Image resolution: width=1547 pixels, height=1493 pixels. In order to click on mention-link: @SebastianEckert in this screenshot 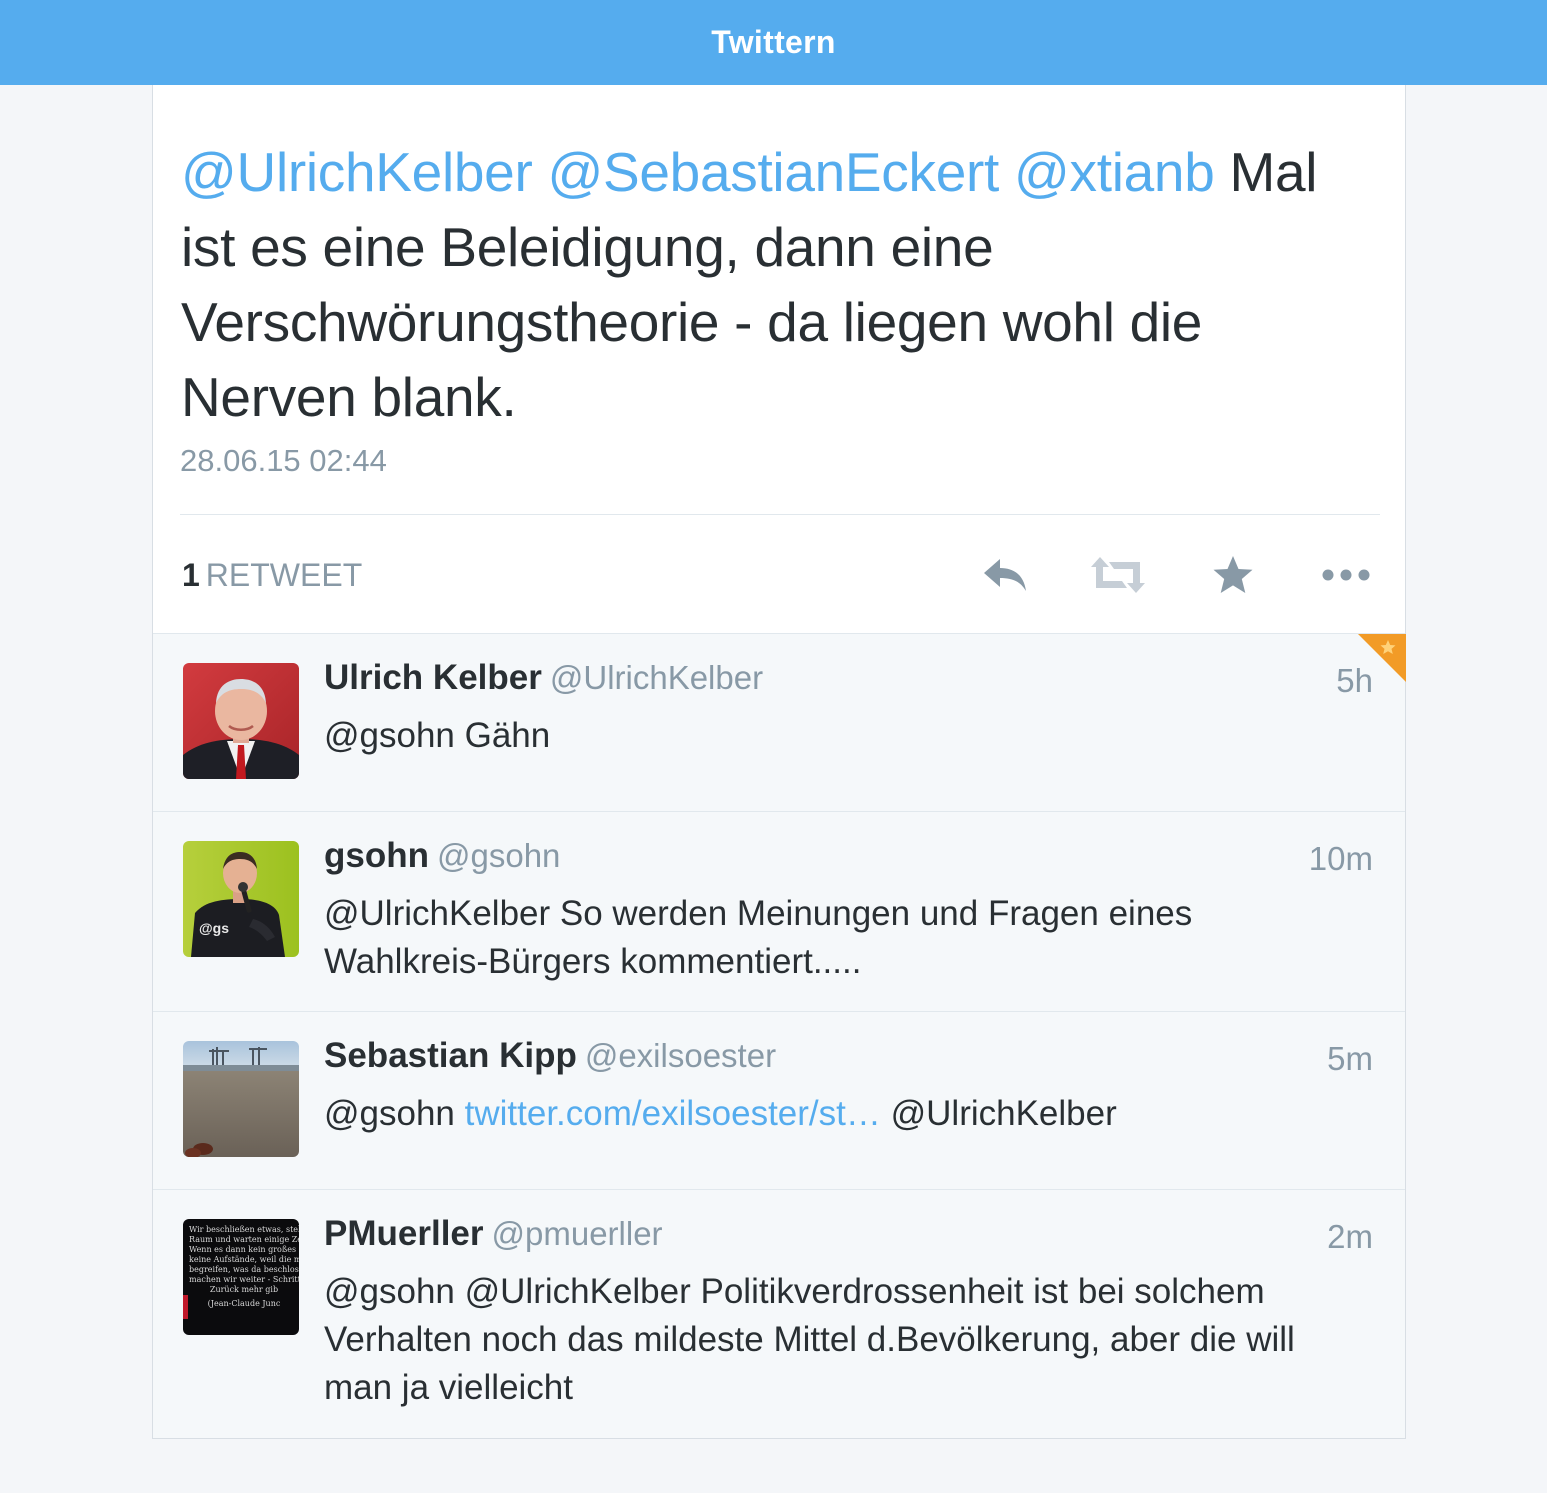, I will do `click(773, 172)`.